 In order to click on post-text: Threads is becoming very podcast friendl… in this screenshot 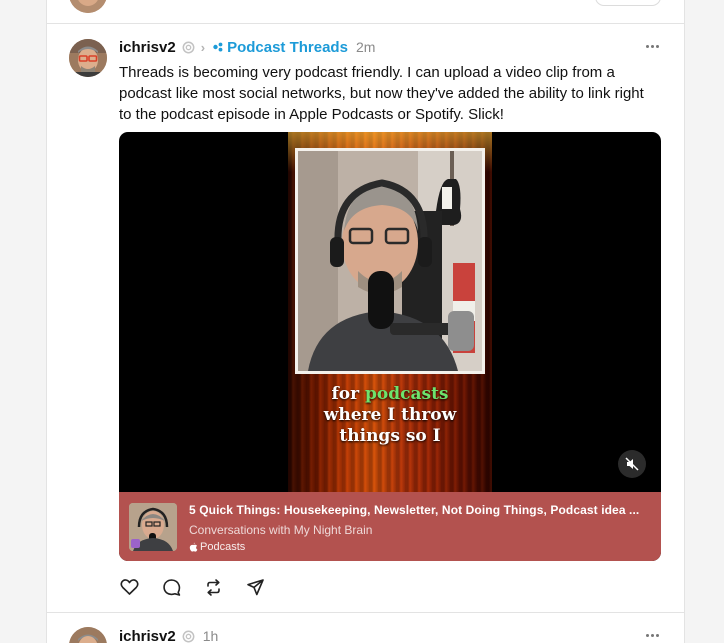, I will do `click(381, 93)`.